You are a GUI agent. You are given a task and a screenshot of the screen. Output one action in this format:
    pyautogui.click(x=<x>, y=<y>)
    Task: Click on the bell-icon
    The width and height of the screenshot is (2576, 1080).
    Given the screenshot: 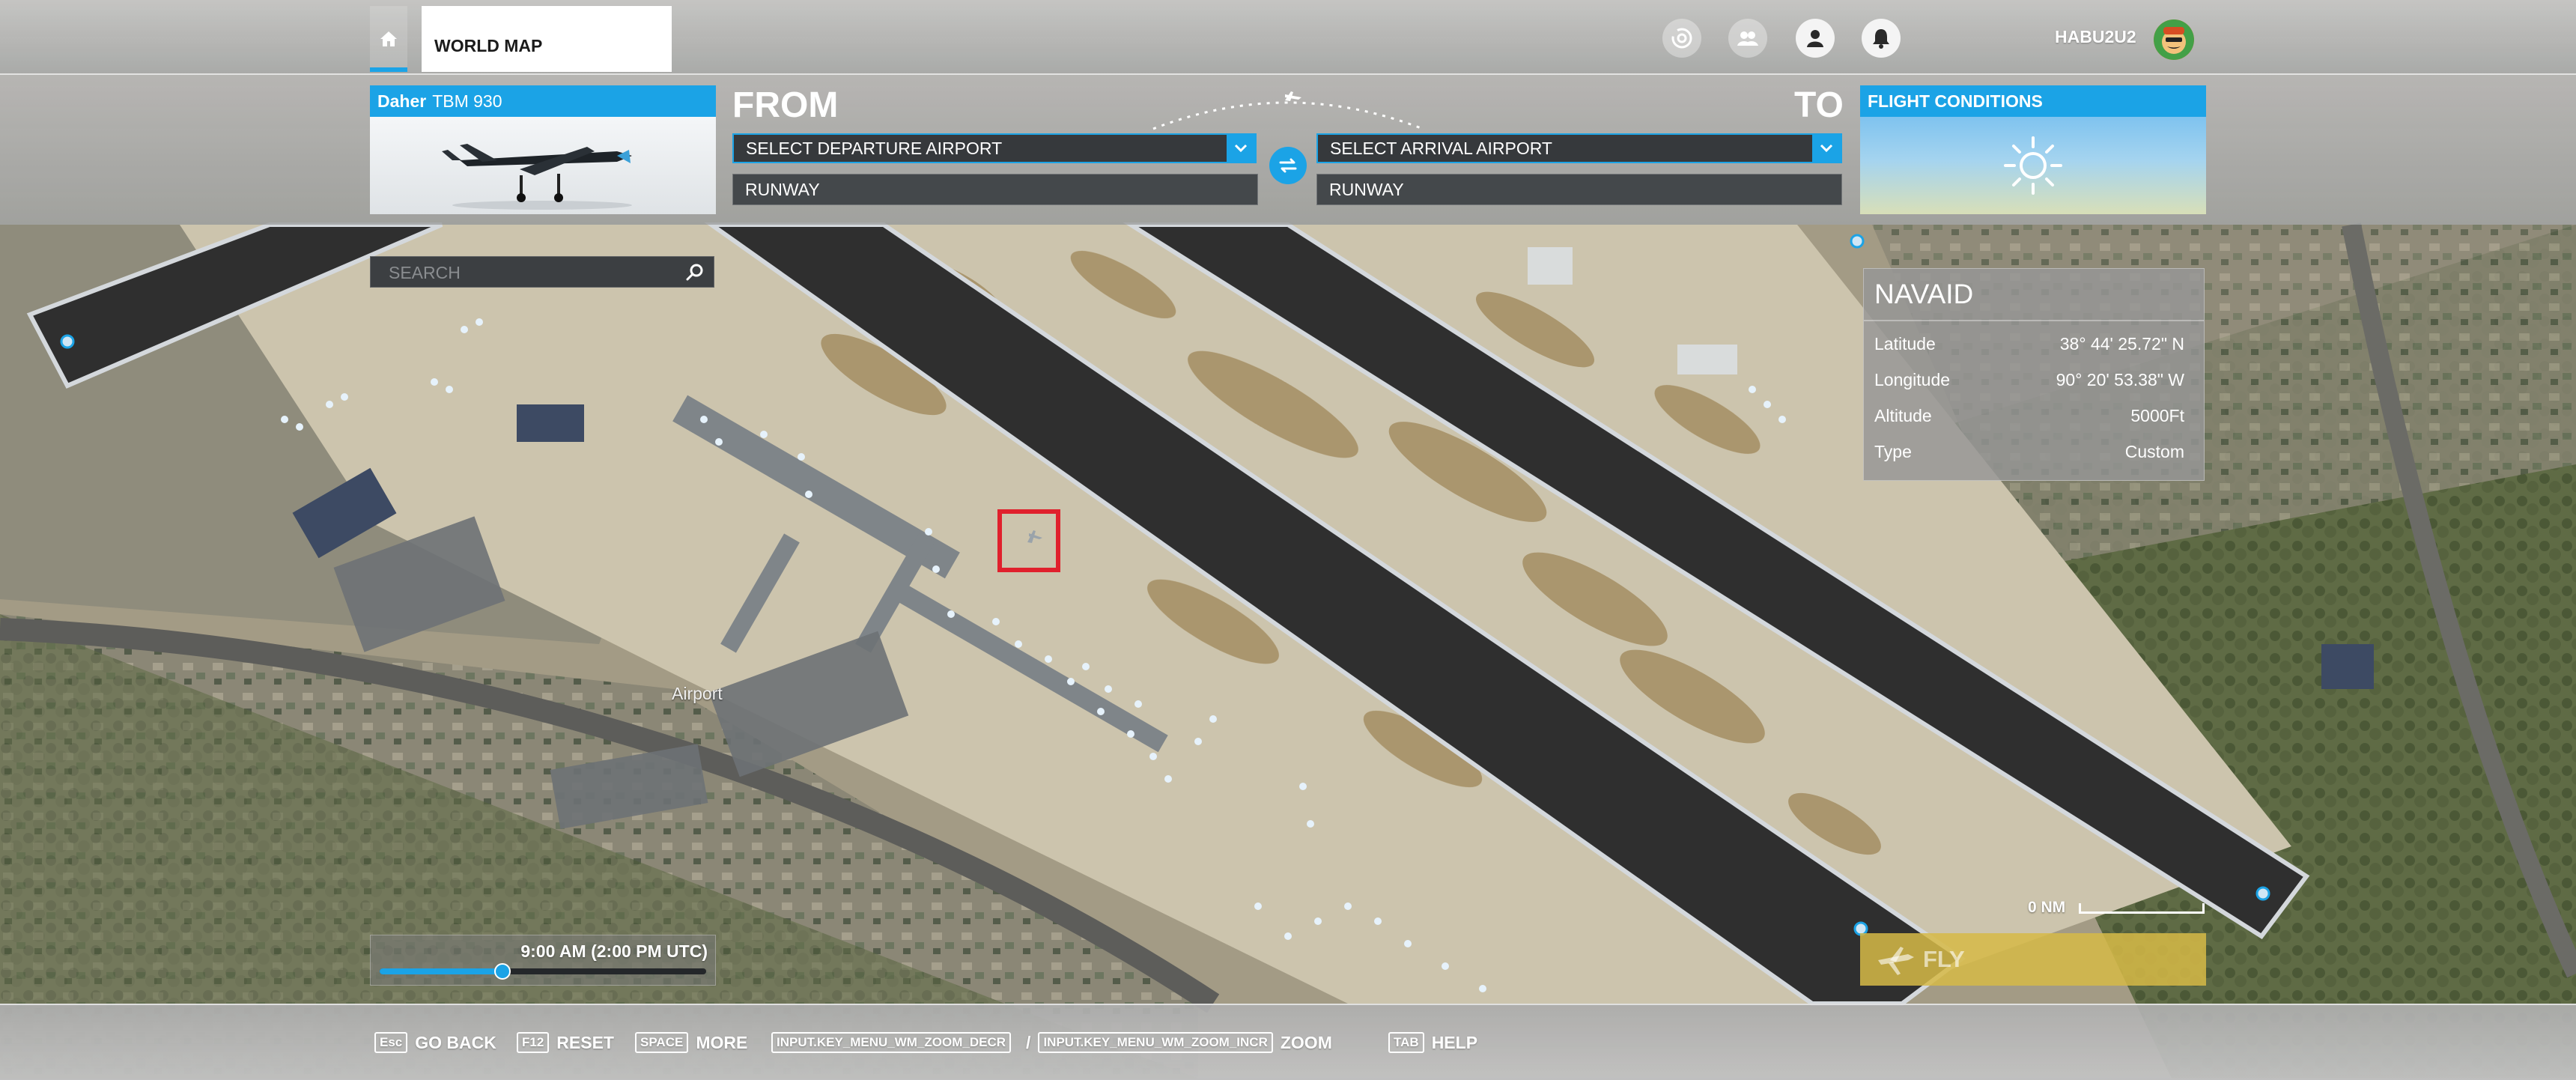 What is the action you would take?
    pyautogui.click(x=1881, y=39)
    